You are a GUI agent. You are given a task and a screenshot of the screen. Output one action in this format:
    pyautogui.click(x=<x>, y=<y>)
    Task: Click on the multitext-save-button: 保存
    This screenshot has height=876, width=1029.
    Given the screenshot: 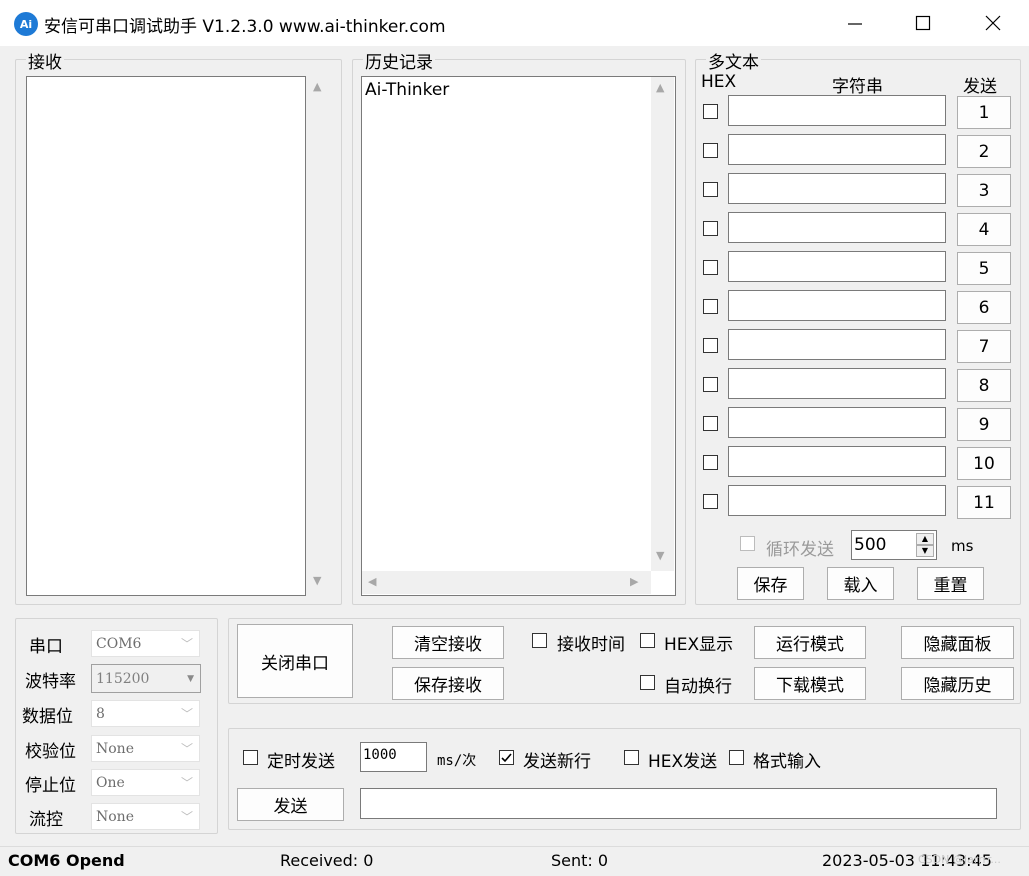 What is the action you would take?
    pyautogui.click(x=770, y=583)
    